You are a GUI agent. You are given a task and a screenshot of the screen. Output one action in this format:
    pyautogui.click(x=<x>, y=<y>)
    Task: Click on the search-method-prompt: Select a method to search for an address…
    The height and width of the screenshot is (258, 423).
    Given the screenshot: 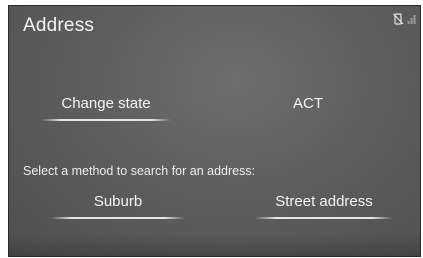 What is the action you would take?
    pyautogui.click(x=139, y=171)
    